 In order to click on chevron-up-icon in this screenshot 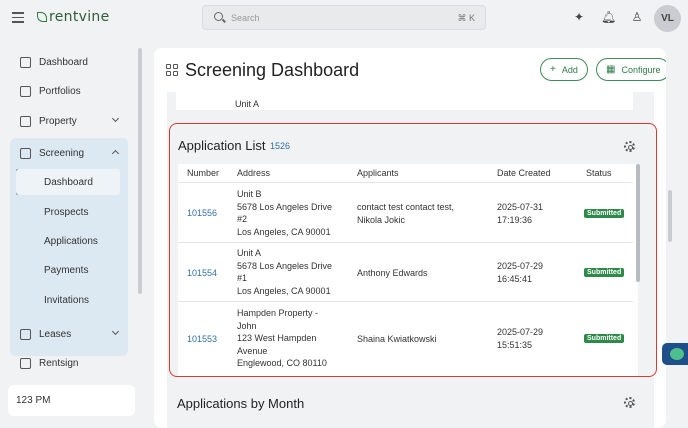, I will do `click(115, 153)`.